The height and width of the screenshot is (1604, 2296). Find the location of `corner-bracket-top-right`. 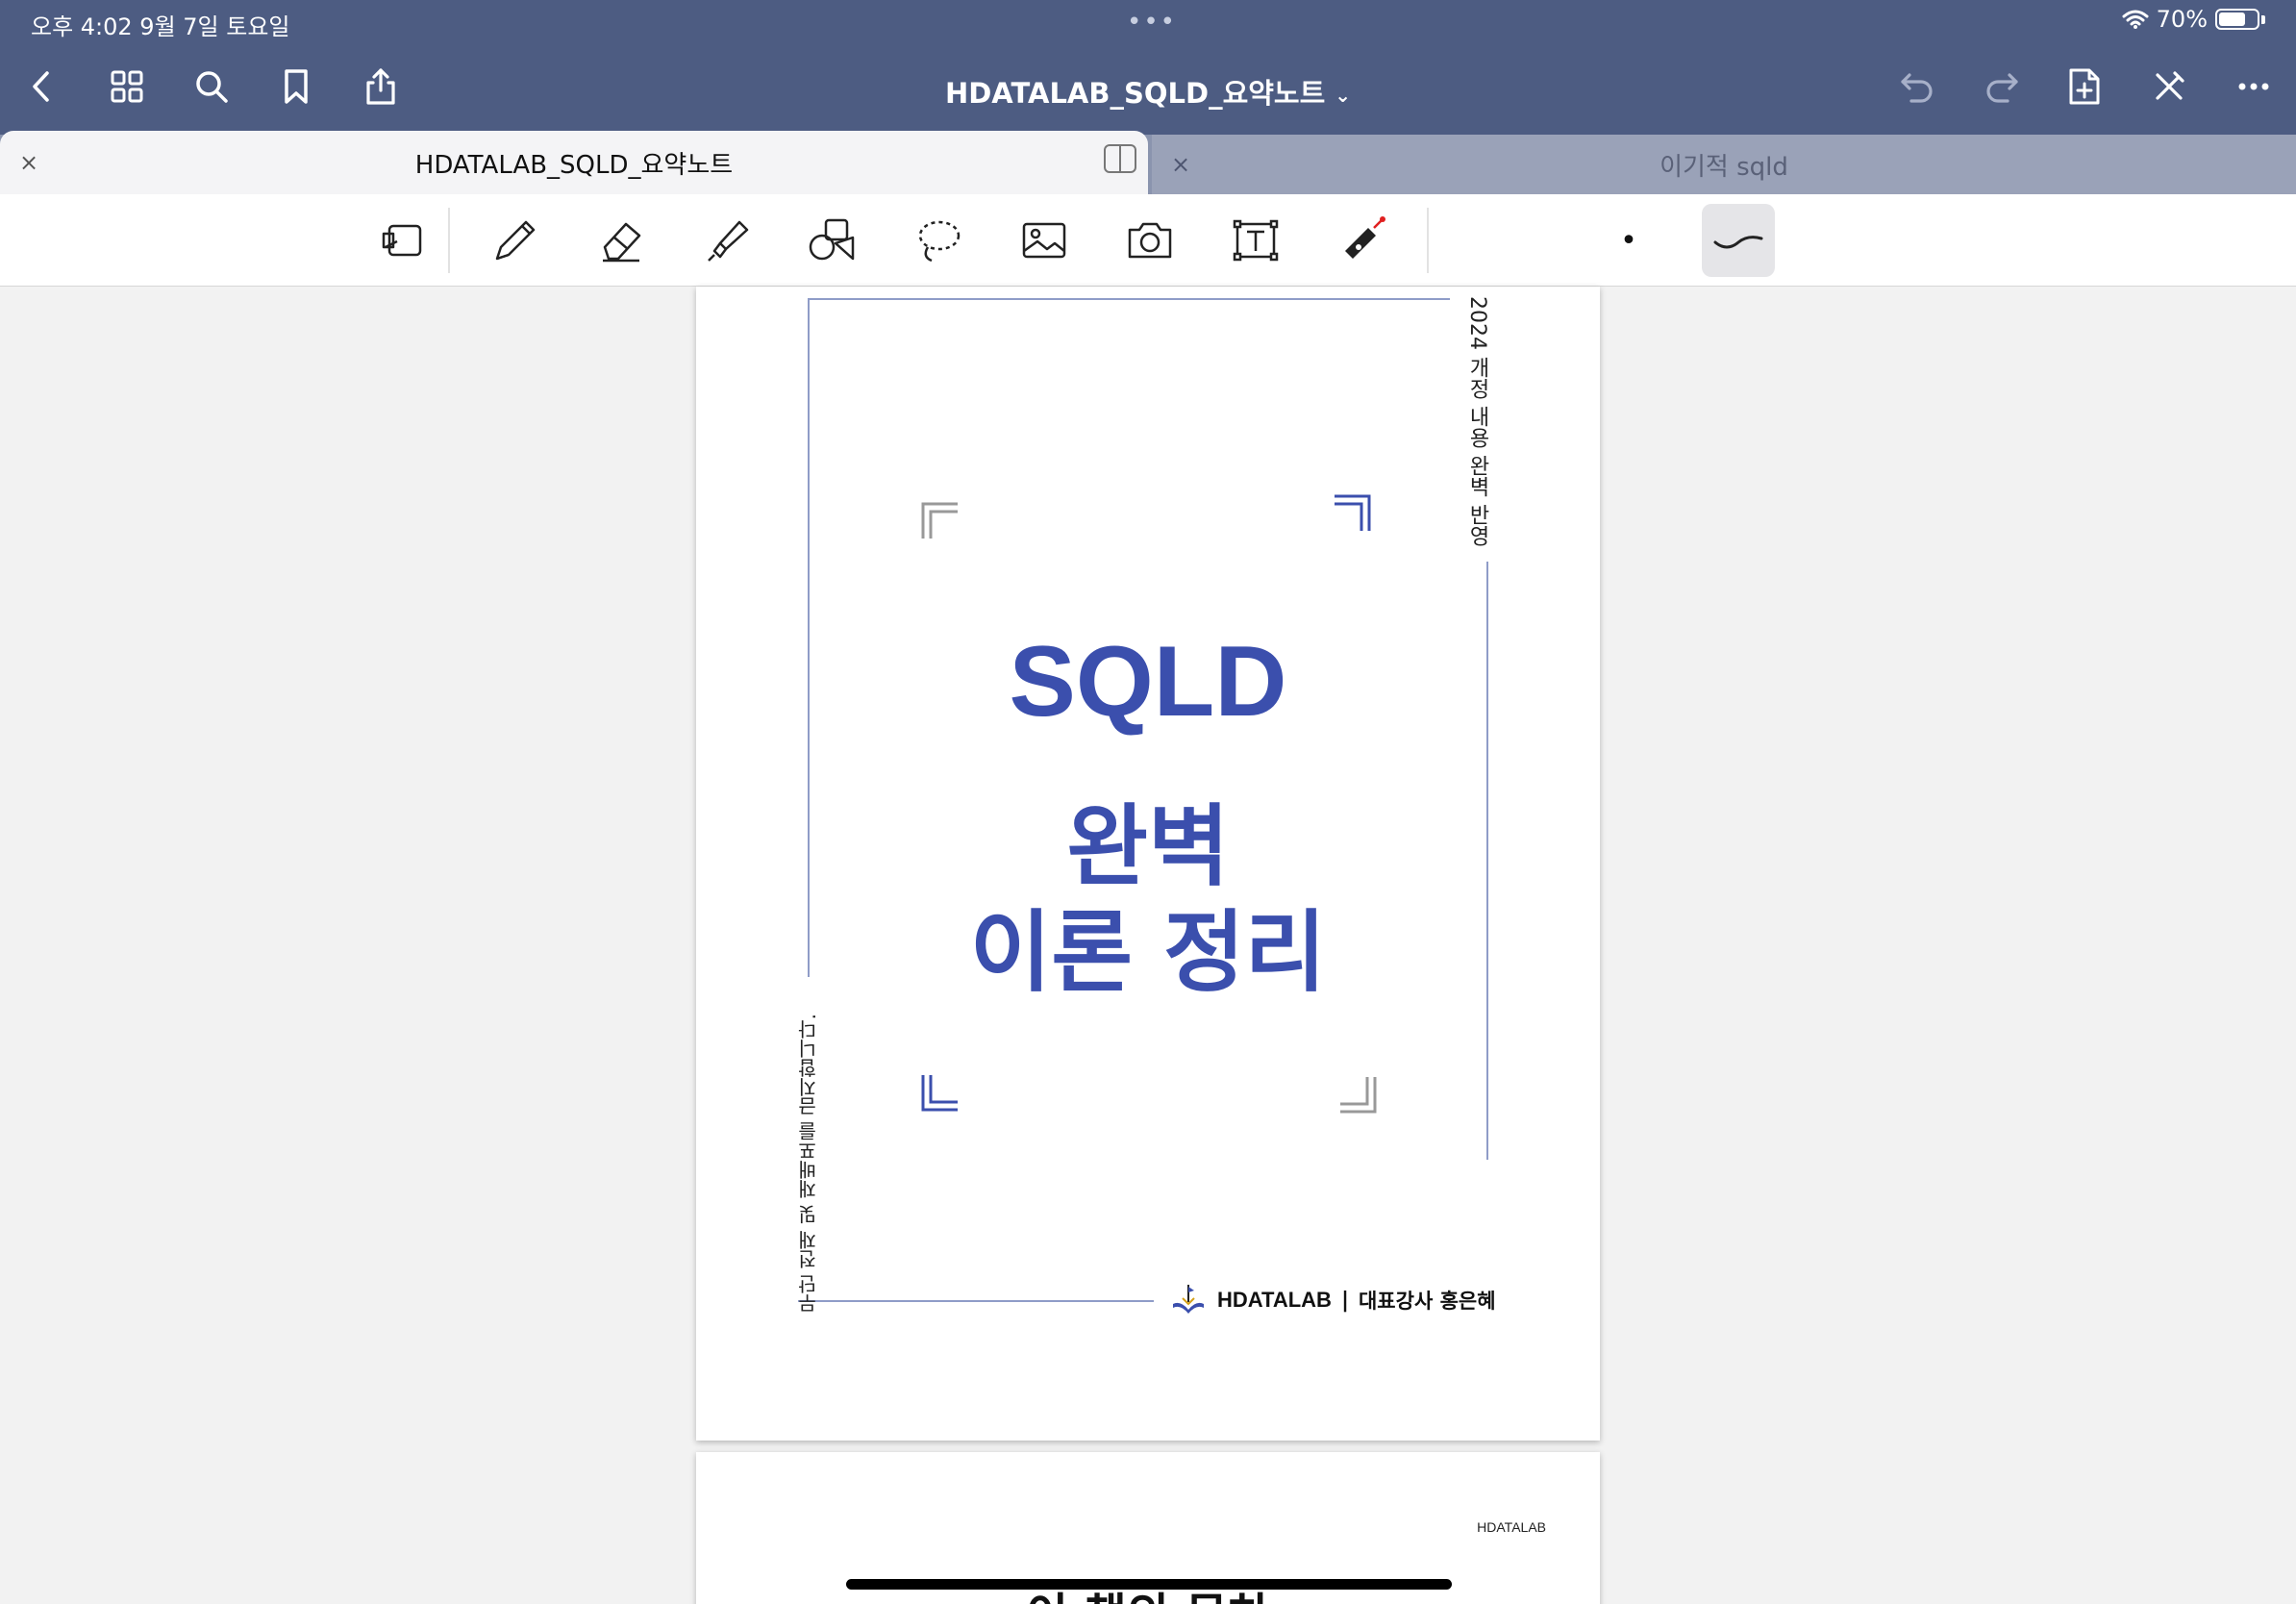

corner-bracket-top-right is located at coordinates (1352, 513).